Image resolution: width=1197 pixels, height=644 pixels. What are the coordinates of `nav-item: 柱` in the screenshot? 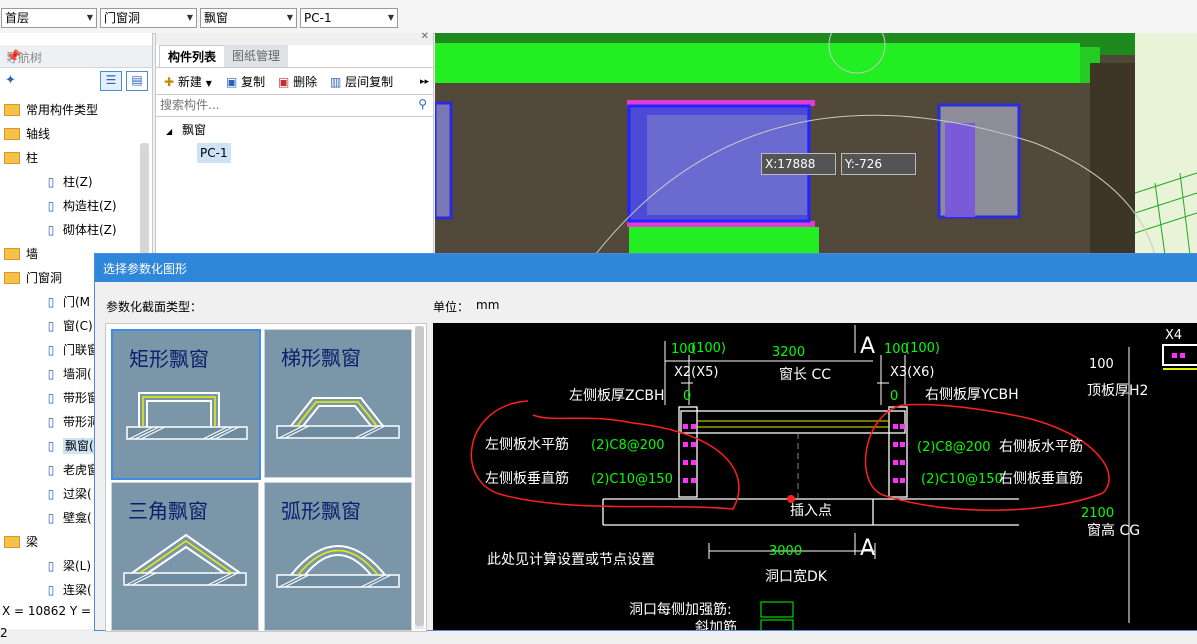 It's located at (21, 158).